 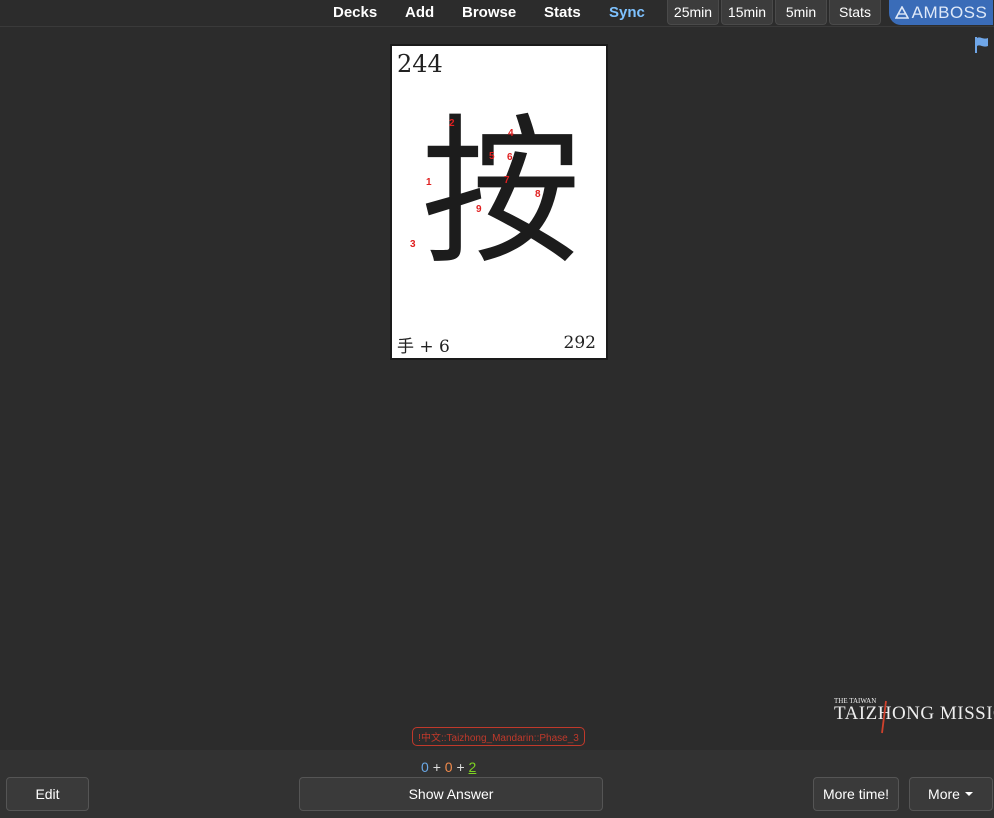 I want to click on amboss-button: AMBOSS, so click(x=941, y=12).